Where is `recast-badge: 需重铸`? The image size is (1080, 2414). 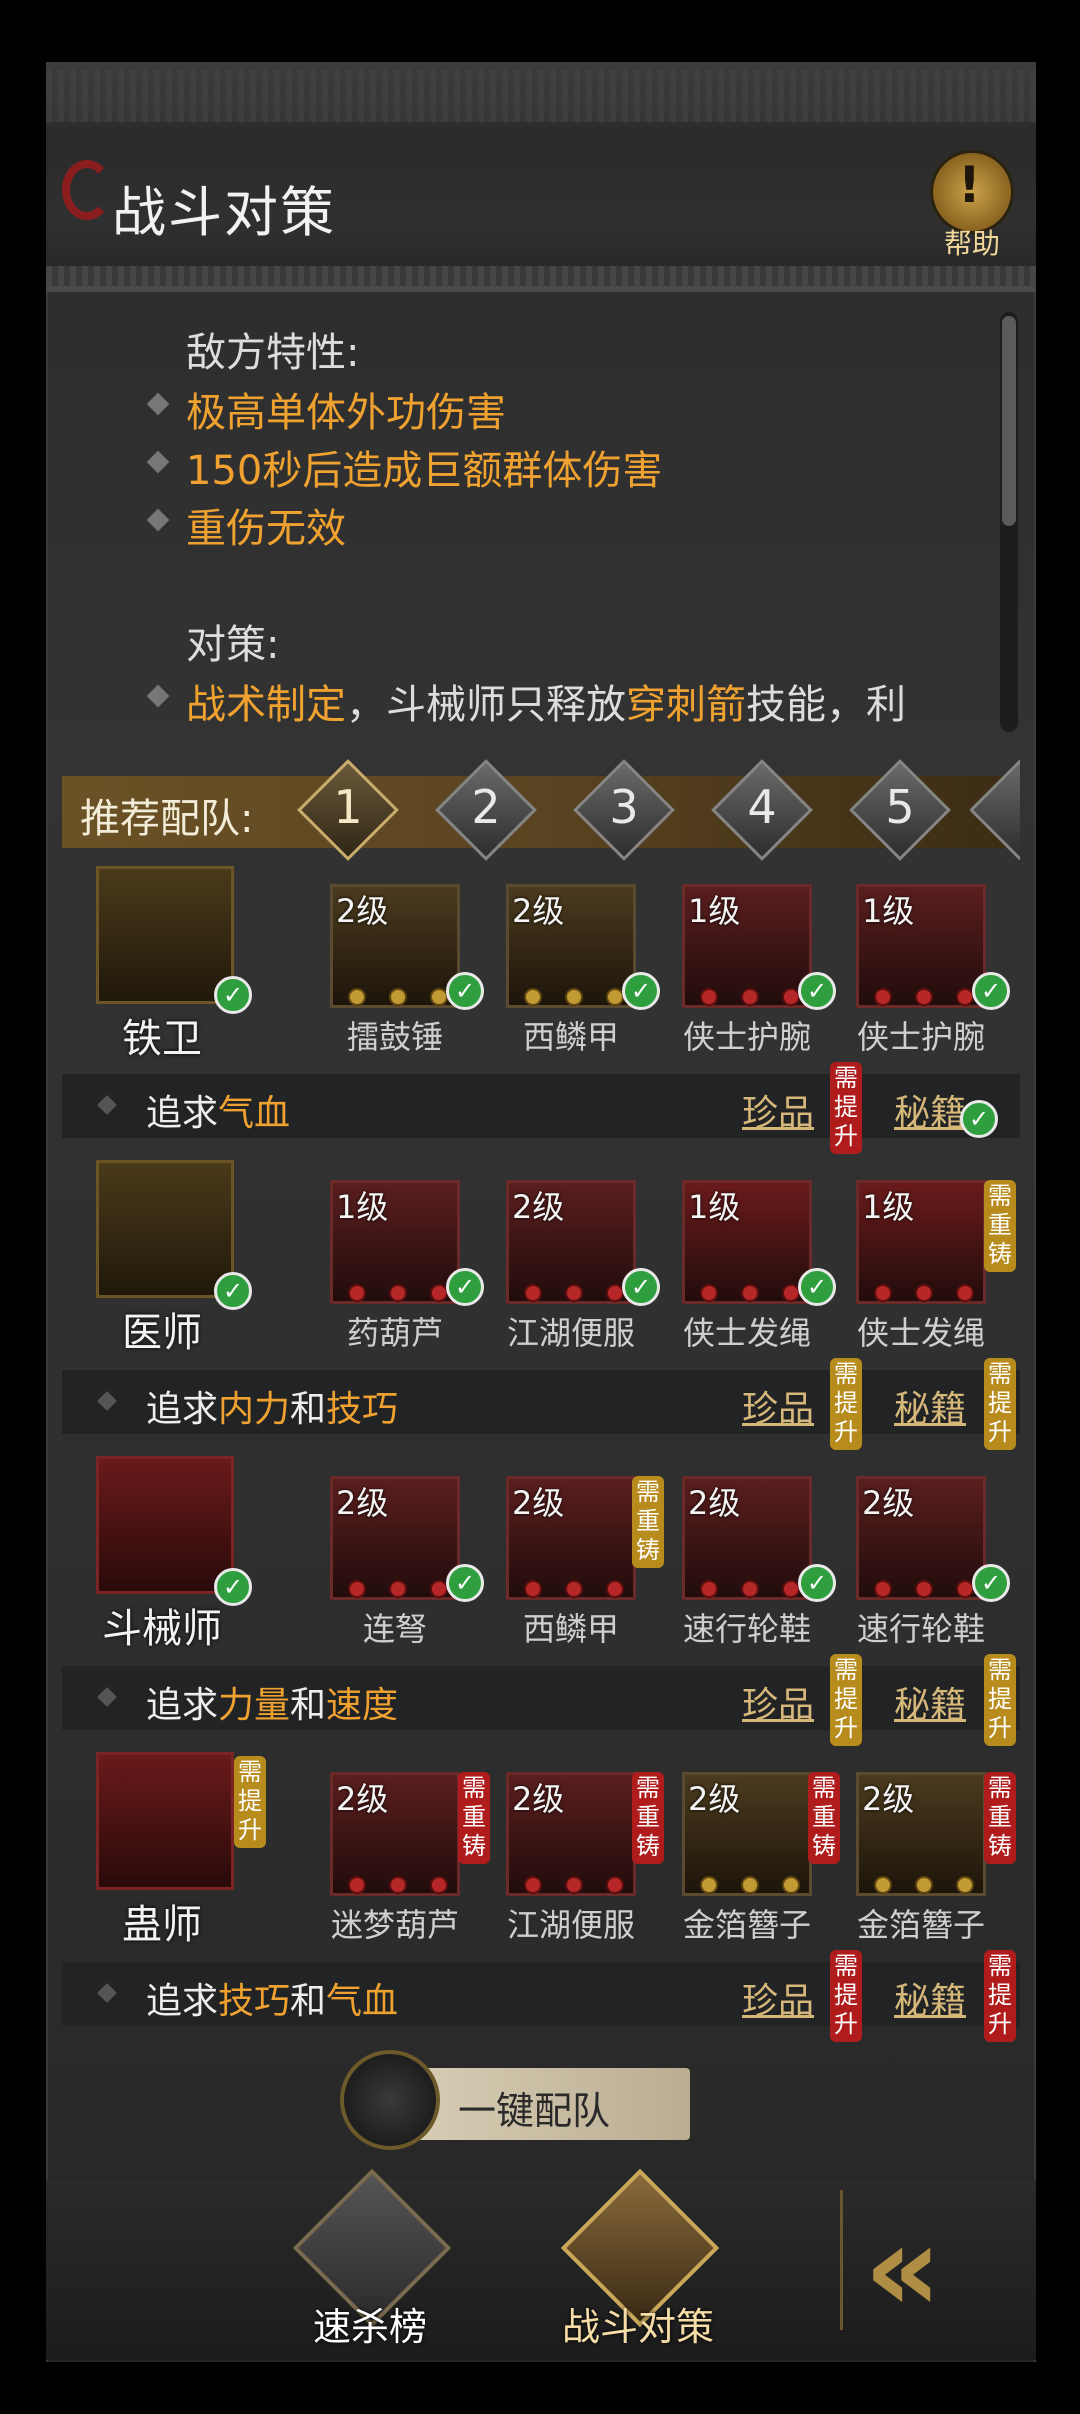 recast-badge: 需重铸 is located at coordinates (1000, 1226).